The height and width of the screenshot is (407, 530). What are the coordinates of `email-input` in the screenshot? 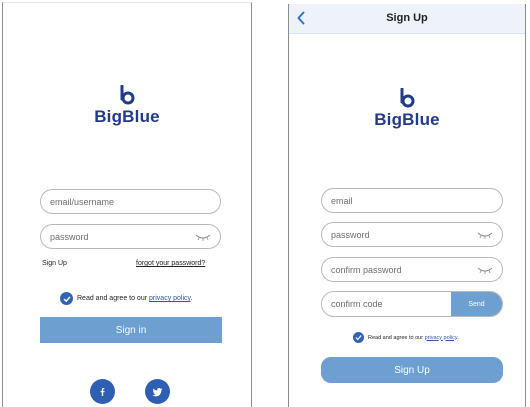 It's located at (416, 200).